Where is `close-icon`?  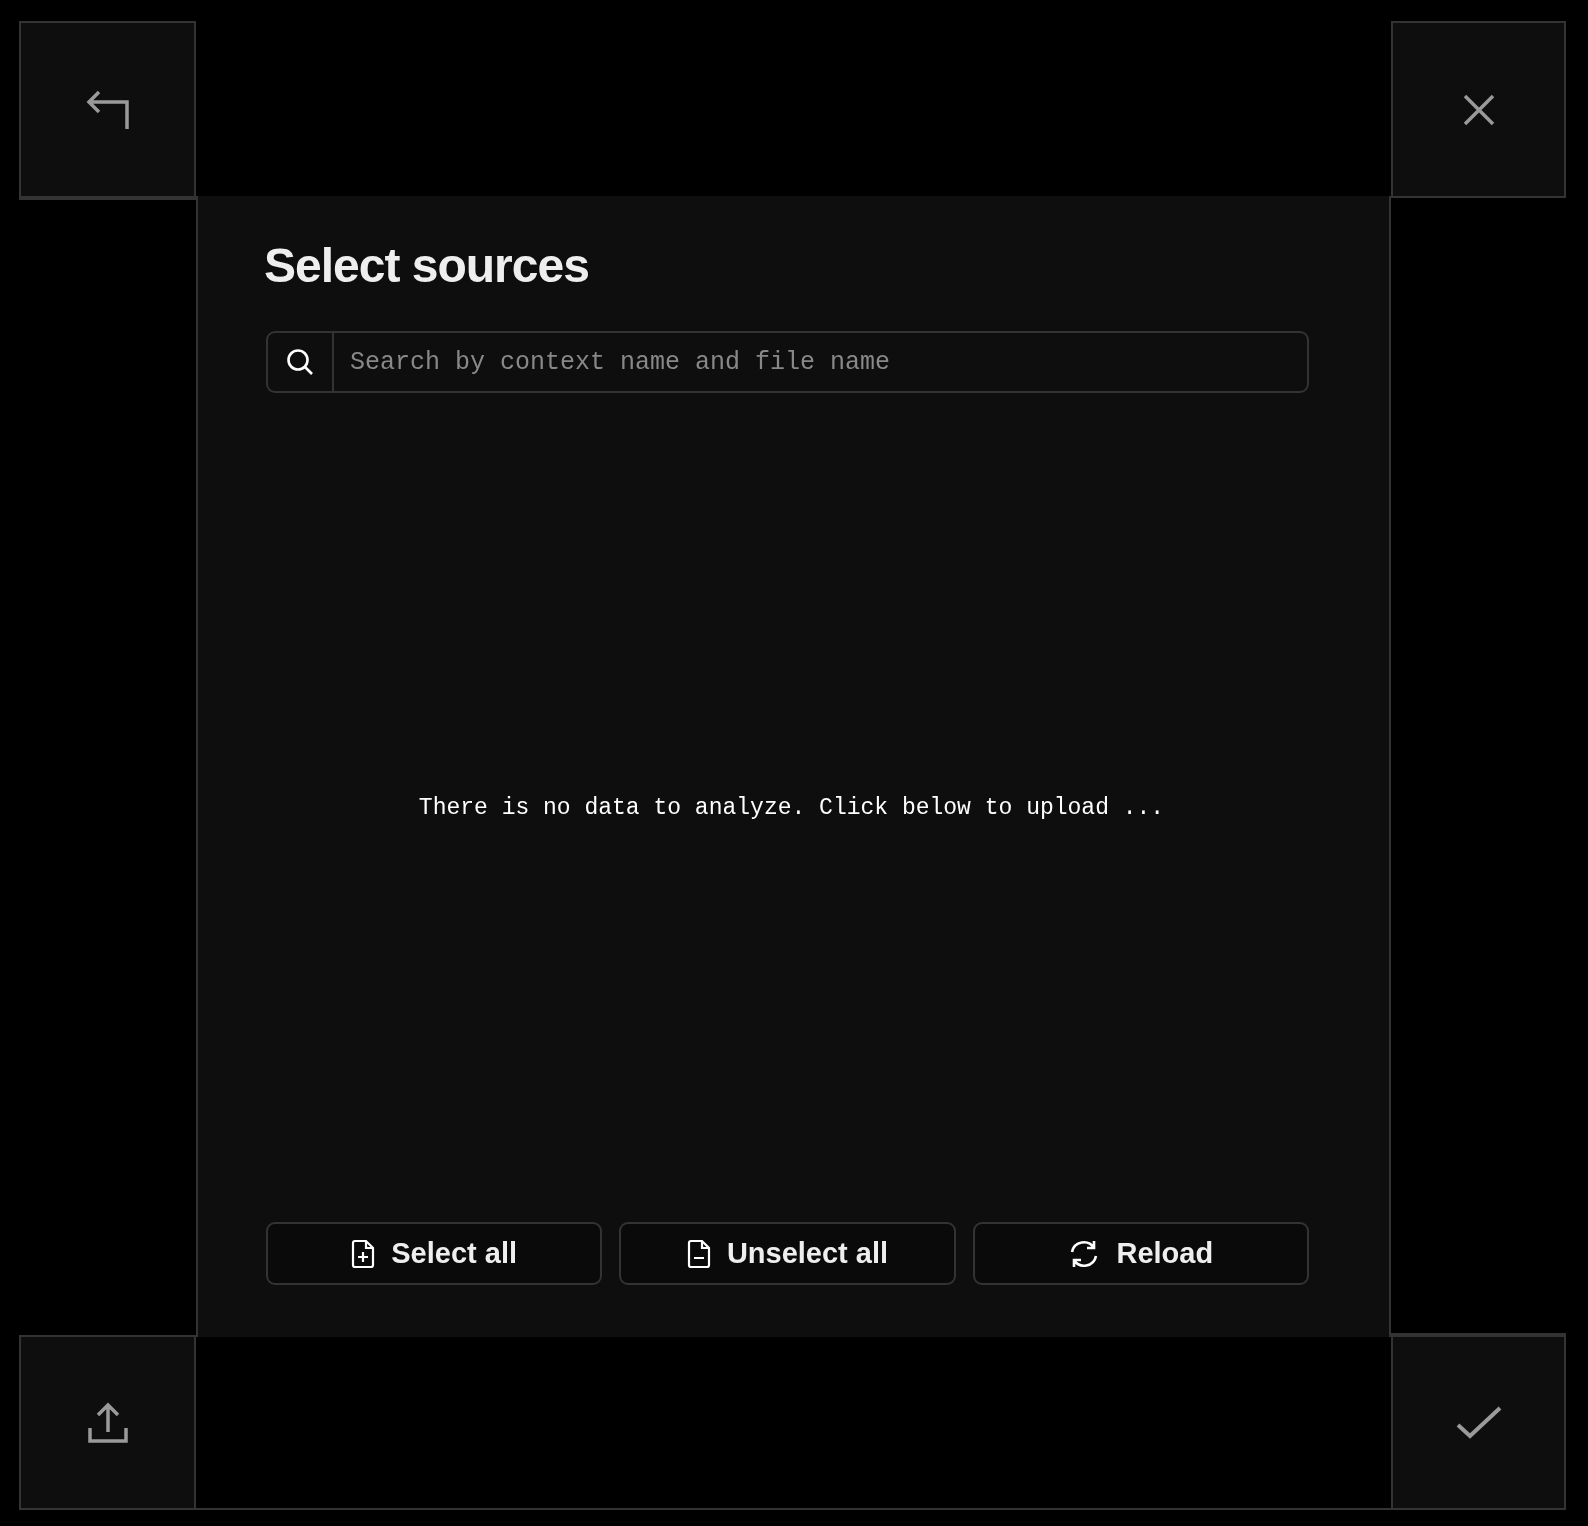
close-icon is located at coordinates (1478, 109).